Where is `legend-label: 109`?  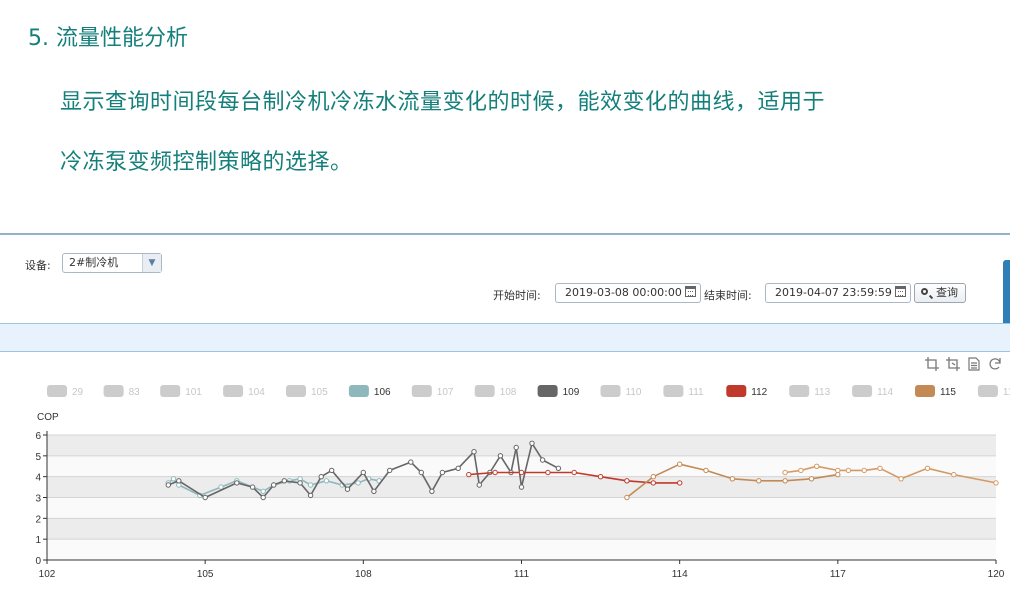
legend-label: 109 is located at coordinates (571, 392).